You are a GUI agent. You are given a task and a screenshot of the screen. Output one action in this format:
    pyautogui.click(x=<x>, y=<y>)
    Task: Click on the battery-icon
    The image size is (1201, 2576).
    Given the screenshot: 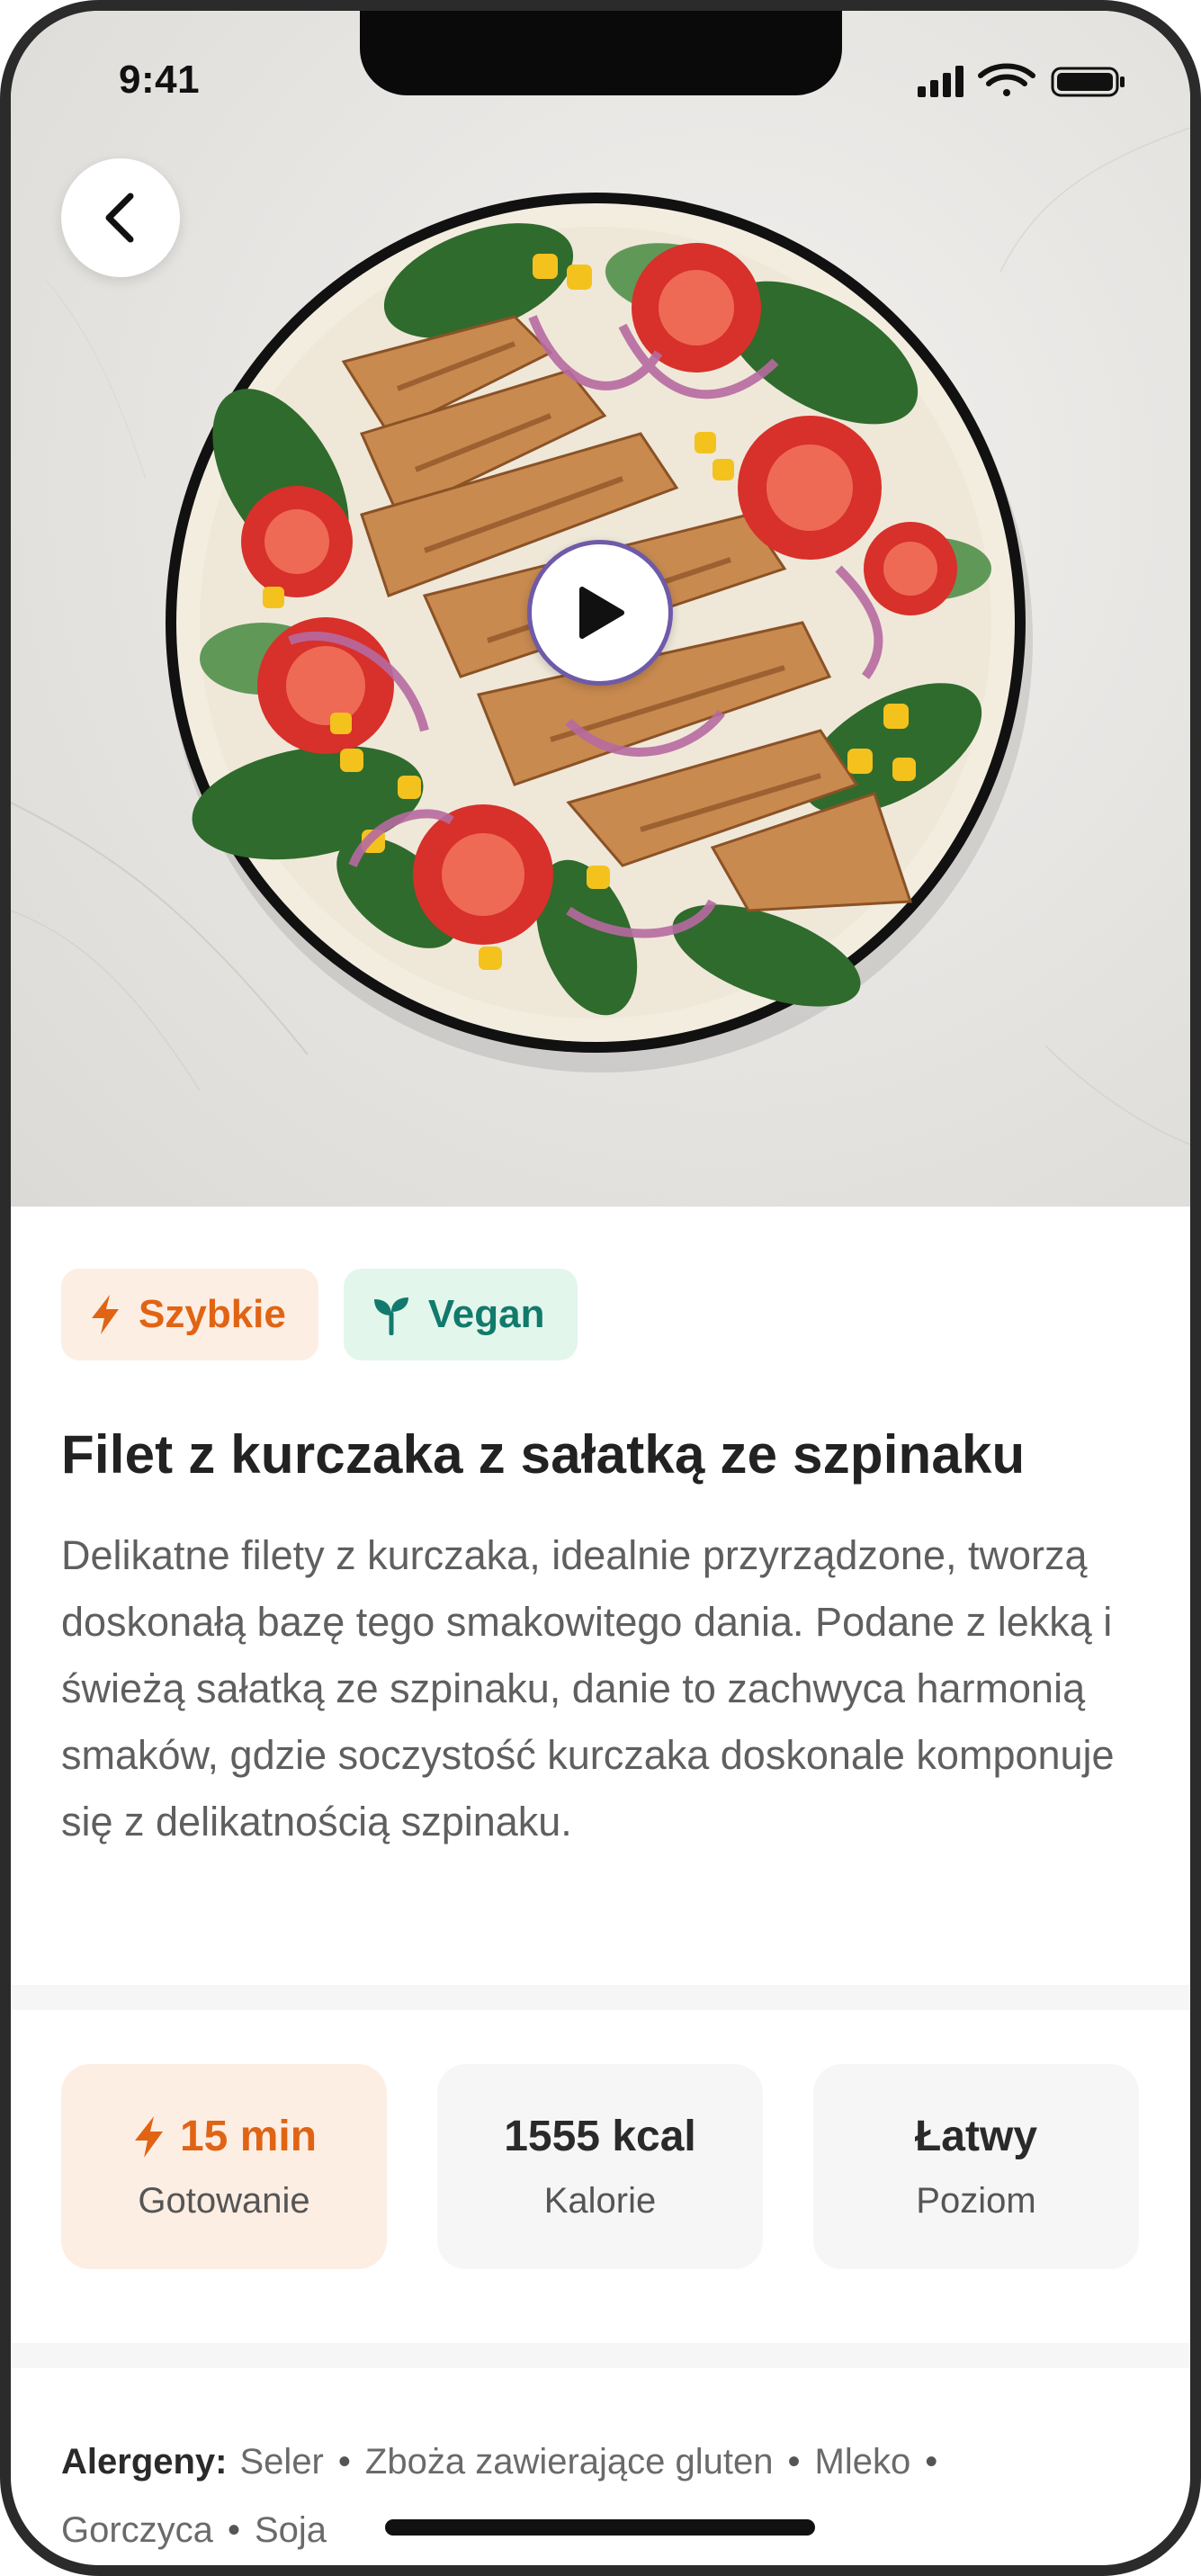 What is the action you would take?
    pyautogui.click(x=1088, y=82)
    